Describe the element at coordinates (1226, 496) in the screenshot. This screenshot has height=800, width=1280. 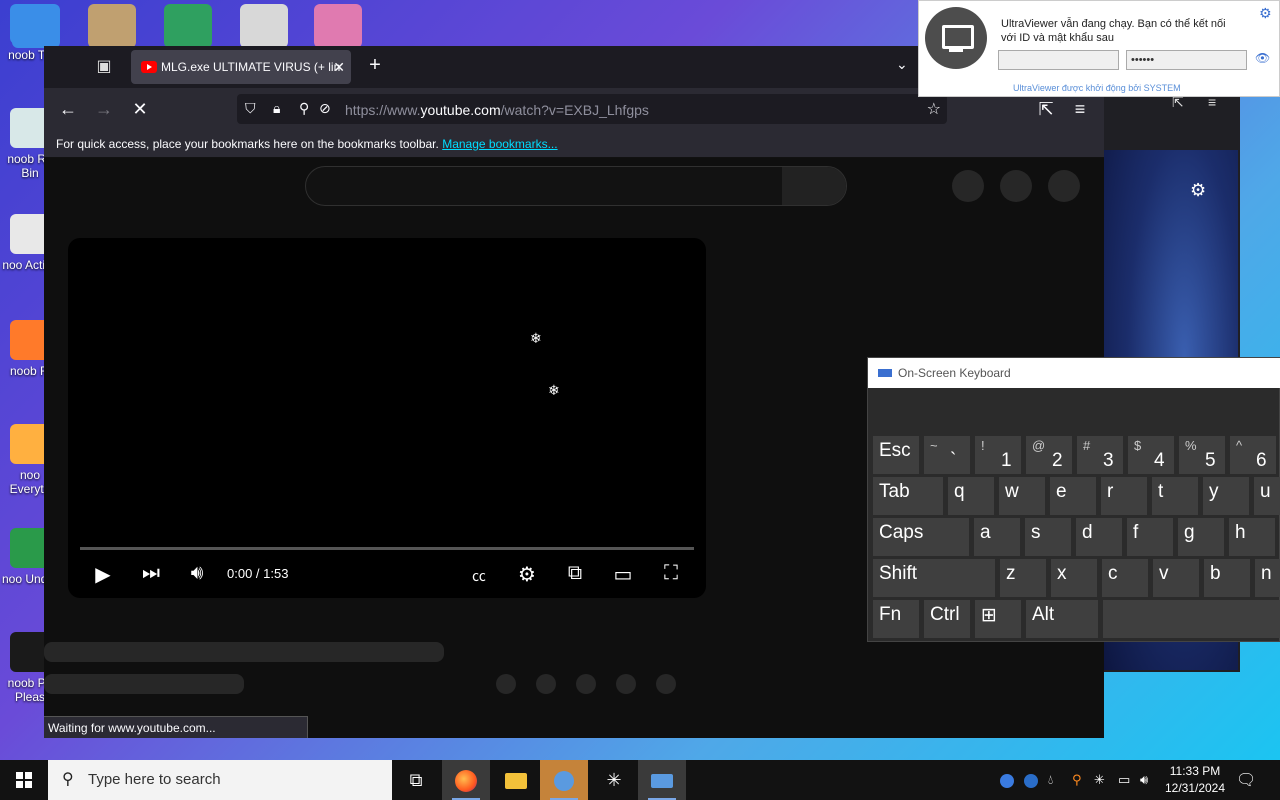
I see `keyboard-key: y` at that location.